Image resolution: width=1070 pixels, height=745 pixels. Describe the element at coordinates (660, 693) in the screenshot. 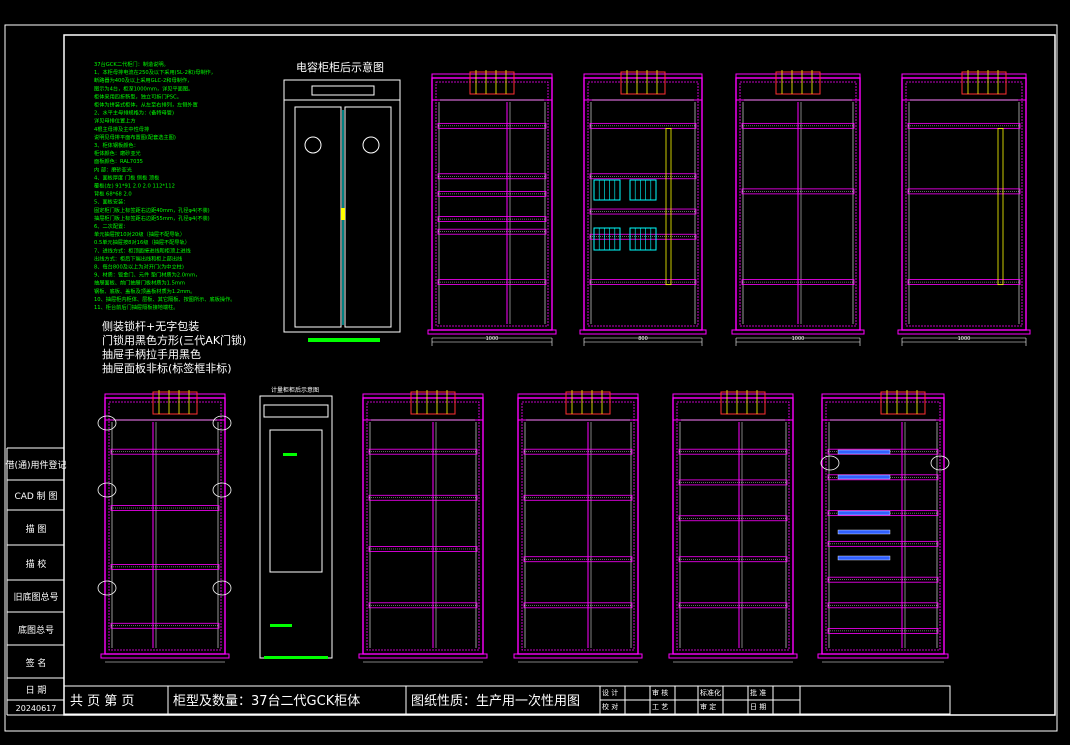

I see `sign-cell-label: 审 核` at that location.